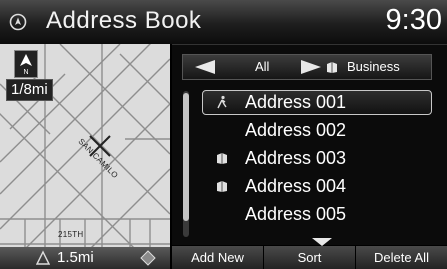 The image size is (447, 269). I want to click on page-title: Address Book, so click(124, 20).